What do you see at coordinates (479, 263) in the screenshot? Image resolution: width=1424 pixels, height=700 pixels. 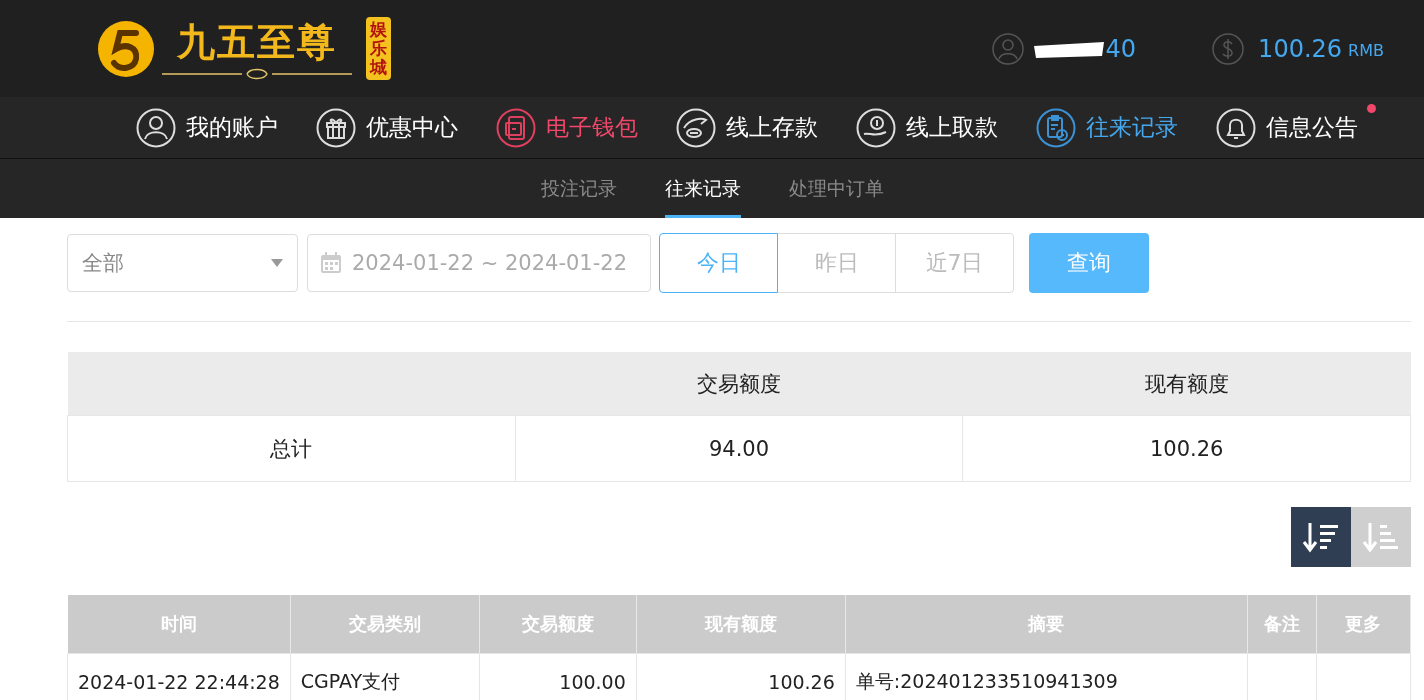 I see `date-range-field: 2024-01-22 ~ 2024-01-22` at bounding box center [479, 263].